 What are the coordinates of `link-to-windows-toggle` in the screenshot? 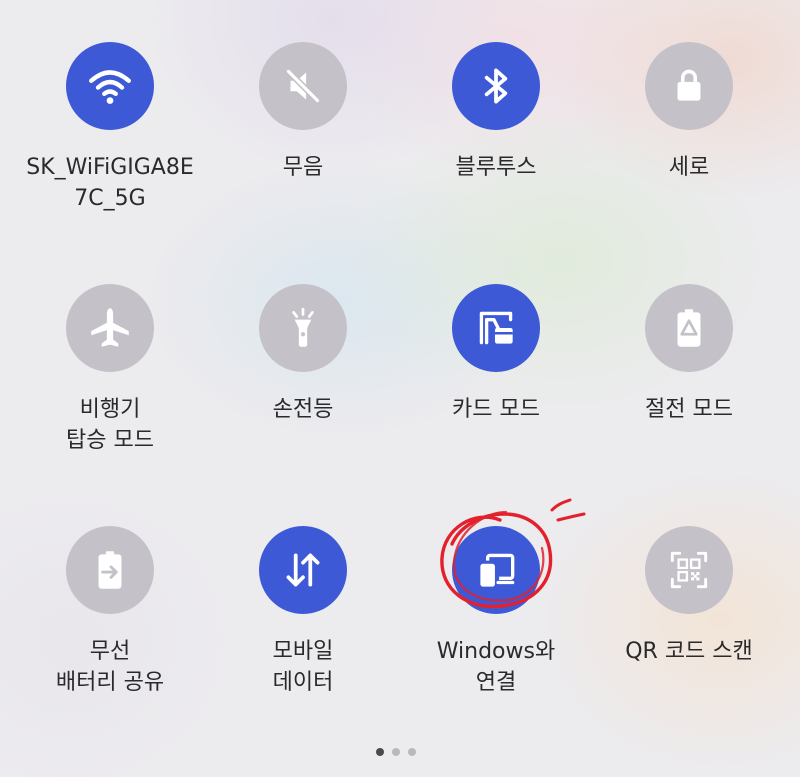 It's located at (496, 570).